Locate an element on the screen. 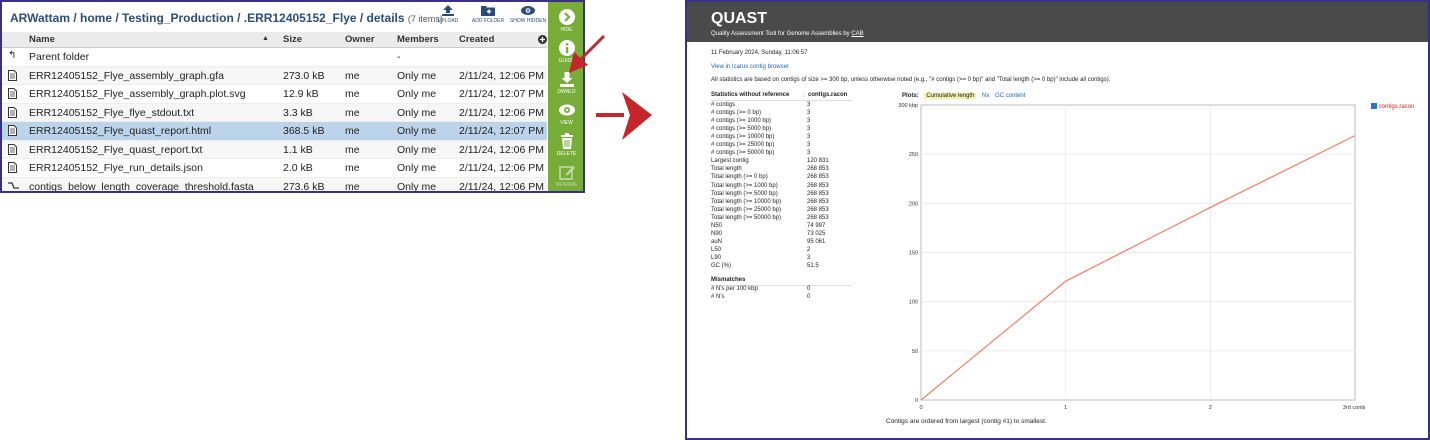 This screenshot has height=440, width=1430. stat-name: # contigs (>= 0 bp) is located at coordinates (736, 113).